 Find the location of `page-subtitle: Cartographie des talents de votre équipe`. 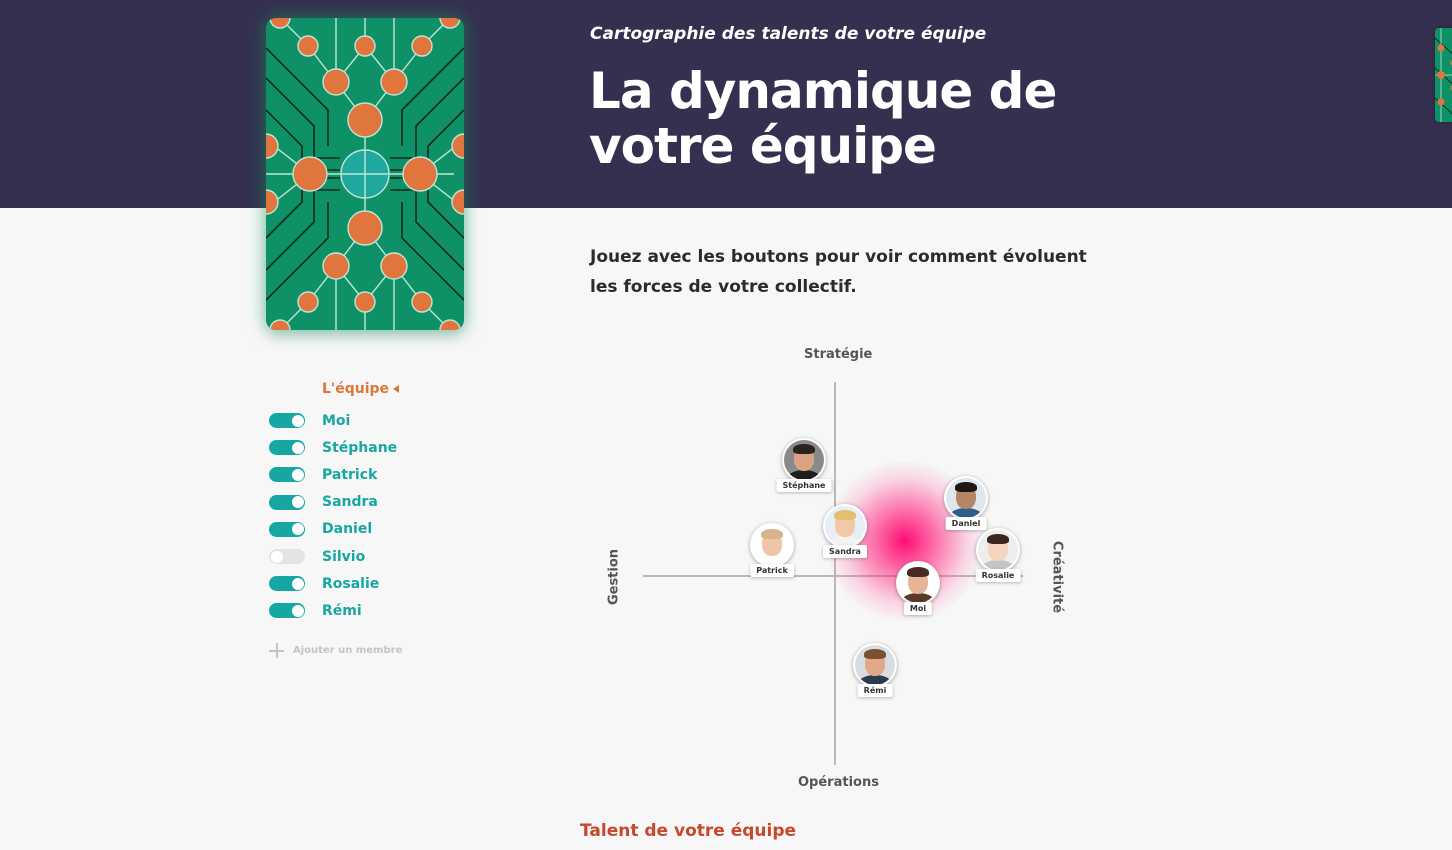

page-subtitle: Cartographie des talents de votre équipe is located at coordinates (788, 34).